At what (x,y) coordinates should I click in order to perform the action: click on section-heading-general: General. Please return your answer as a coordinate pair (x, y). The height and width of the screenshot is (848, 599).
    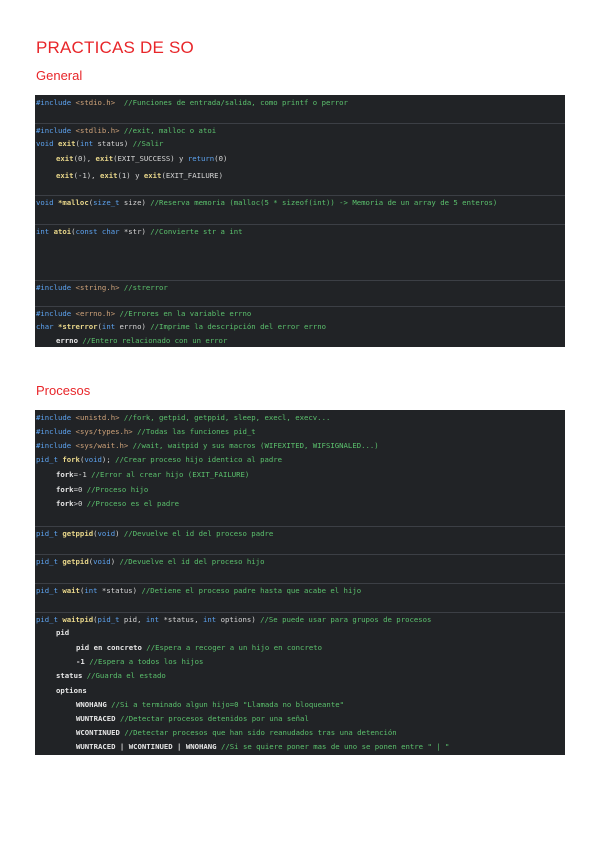
    Looking at the image, I should click on (59, 75).